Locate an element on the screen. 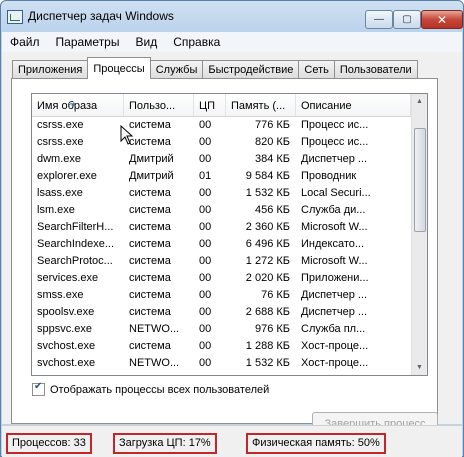 The image size is (464, 457). scrollbar-thumb is located at coordinates (420, 180).